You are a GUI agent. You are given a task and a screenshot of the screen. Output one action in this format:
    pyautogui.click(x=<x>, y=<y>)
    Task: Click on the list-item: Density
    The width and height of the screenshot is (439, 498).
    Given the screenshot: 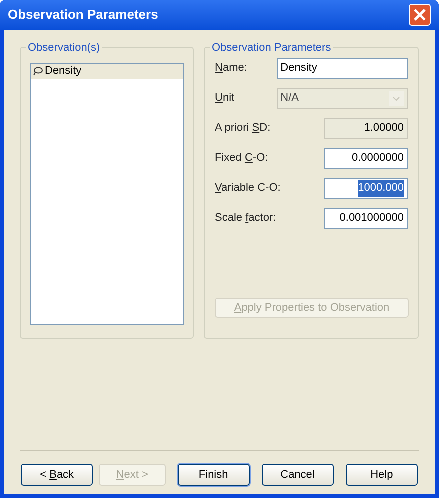 What is the action you would take?
    pyautogui.click(x=107, y=71)
    